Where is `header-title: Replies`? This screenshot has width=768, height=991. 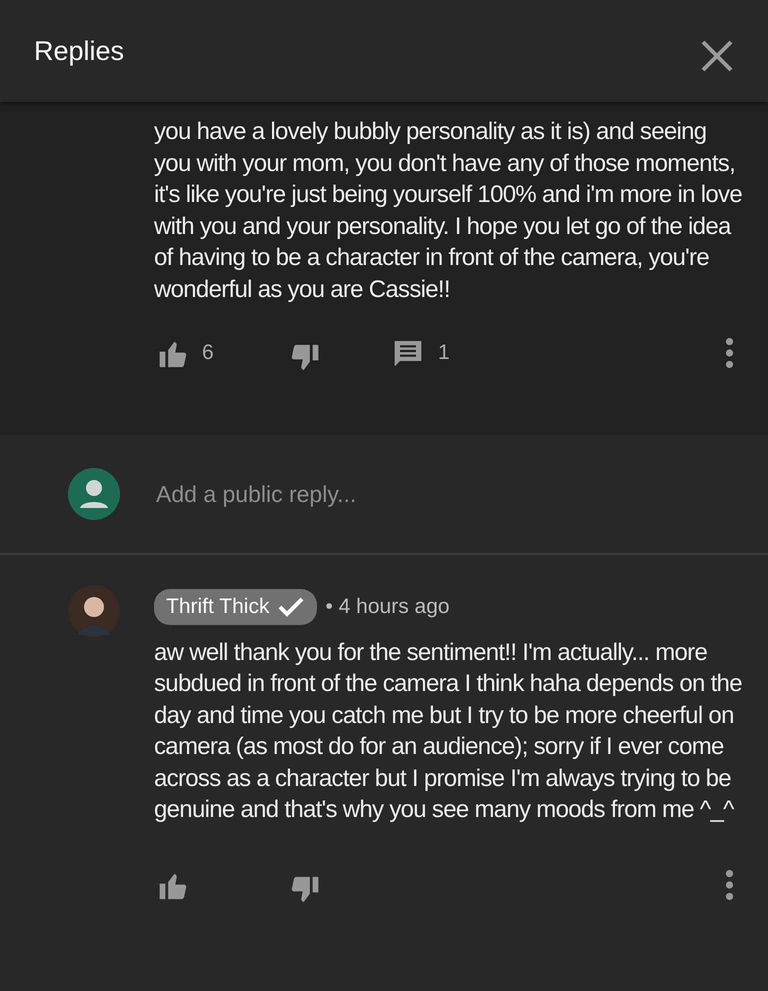
header-title: Replies is located at coordinates (79, 51).